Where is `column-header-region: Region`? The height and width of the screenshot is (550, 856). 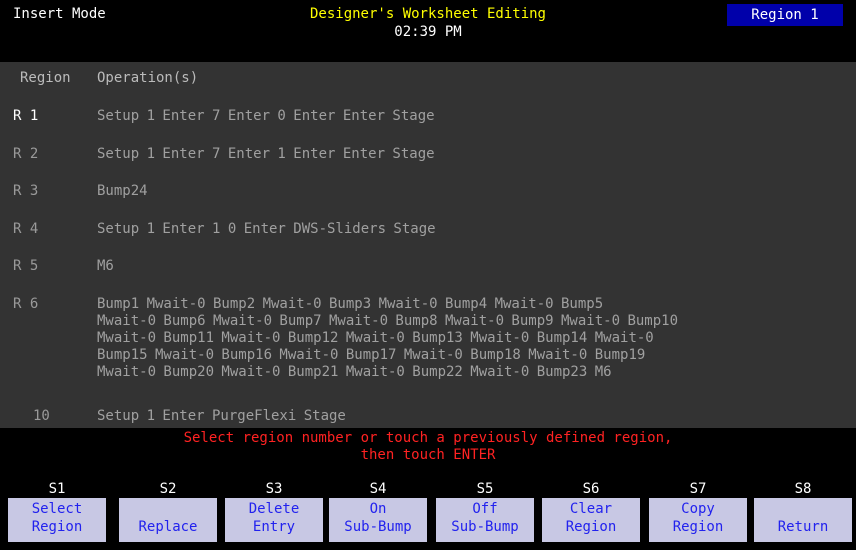
column-header-region: Region is located at coordinates (45, 78).